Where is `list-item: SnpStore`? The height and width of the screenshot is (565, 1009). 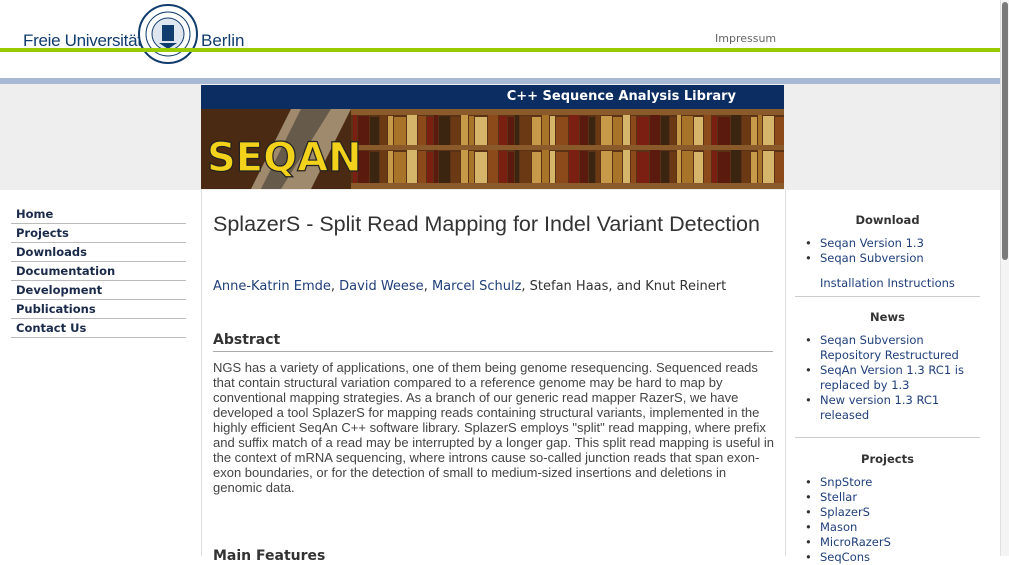 list-item: SnpStore is located at coordinates (887, 482).